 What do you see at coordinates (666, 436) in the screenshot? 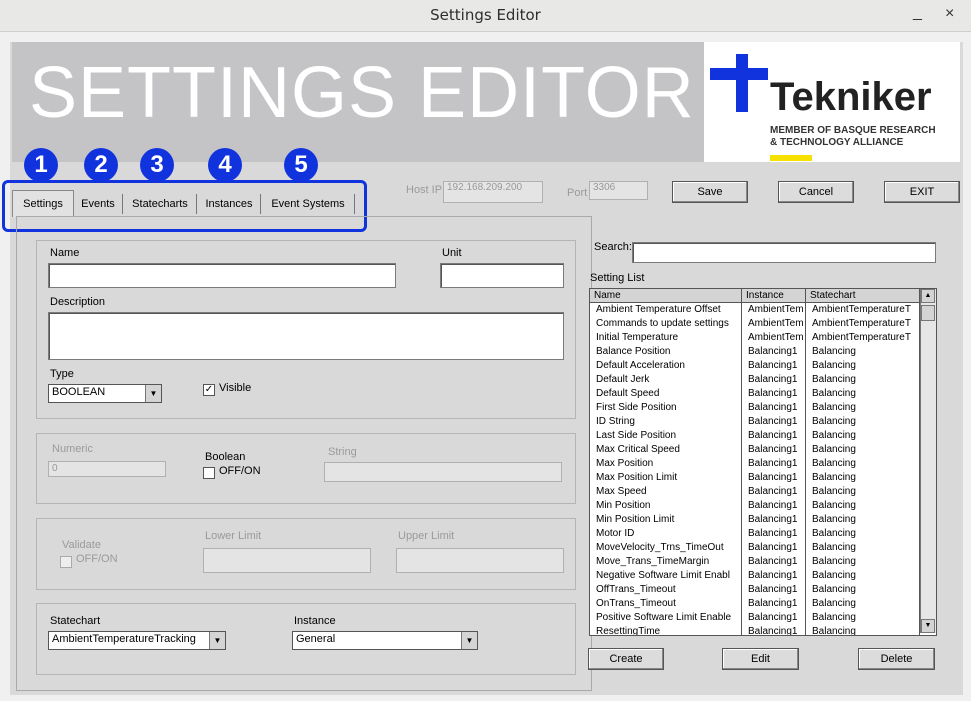
I see `cell-name: Last Side Position` at bounding box center [666, 436].